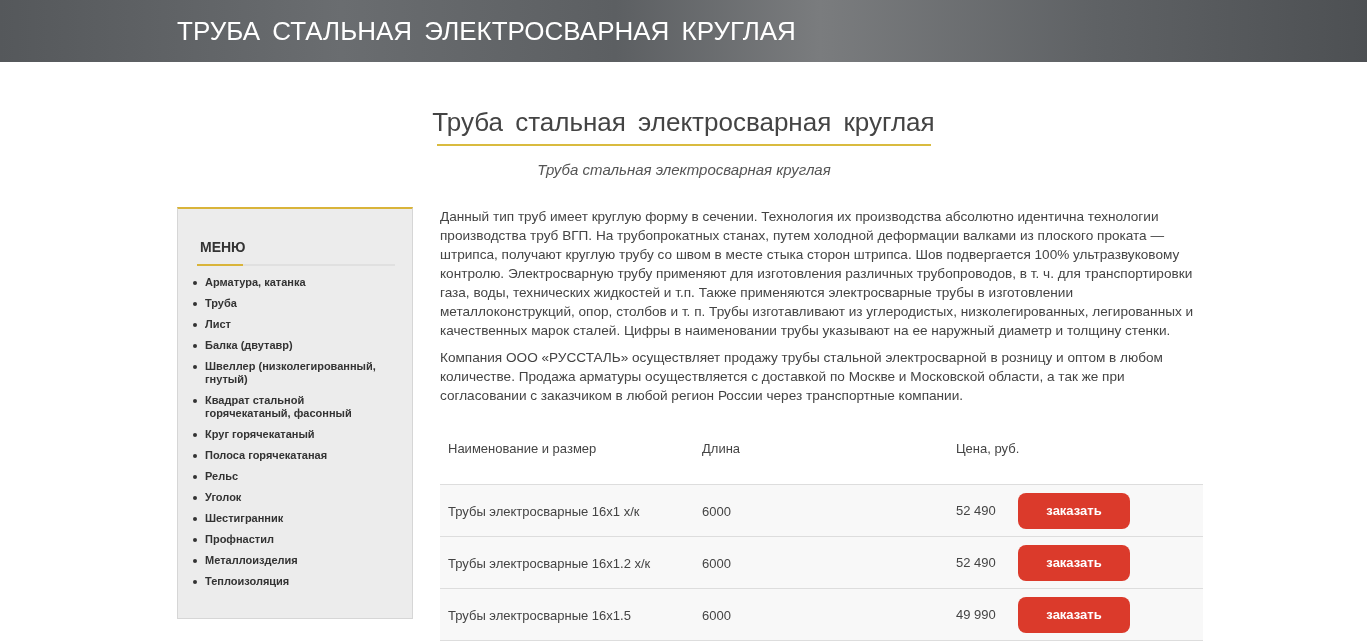  I want to click on column-header: Наименование и размер, so click(522, 448).